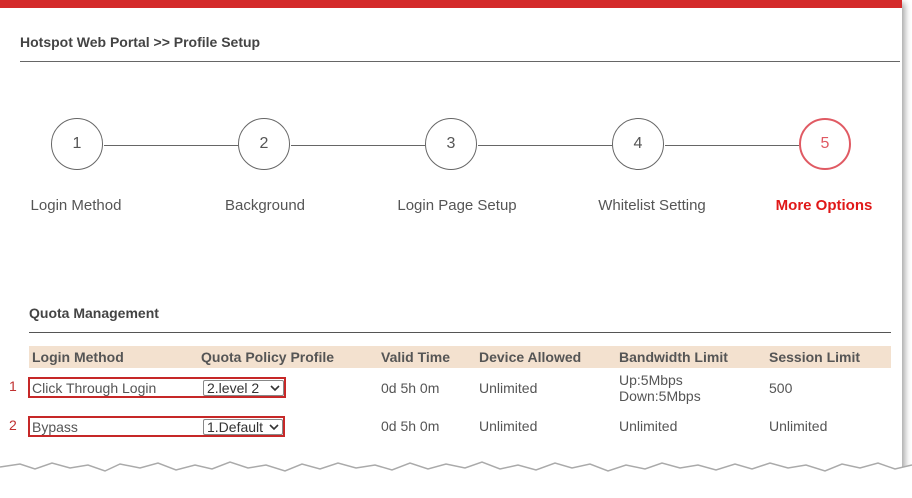  I want to click on column-header-login-method: Login Method, so click(78, 357).